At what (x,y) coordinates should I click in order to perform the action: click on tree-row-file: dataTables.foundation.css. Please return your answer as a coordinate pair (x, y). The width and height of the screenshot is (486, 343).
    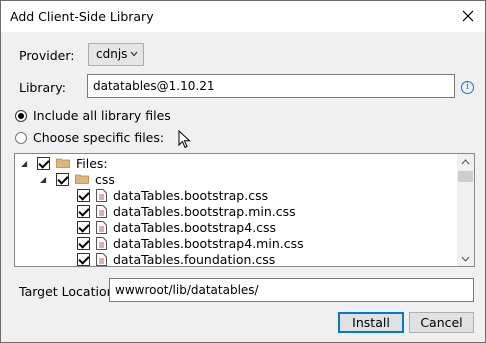
    Looking at the image, I should click on (176, 259).